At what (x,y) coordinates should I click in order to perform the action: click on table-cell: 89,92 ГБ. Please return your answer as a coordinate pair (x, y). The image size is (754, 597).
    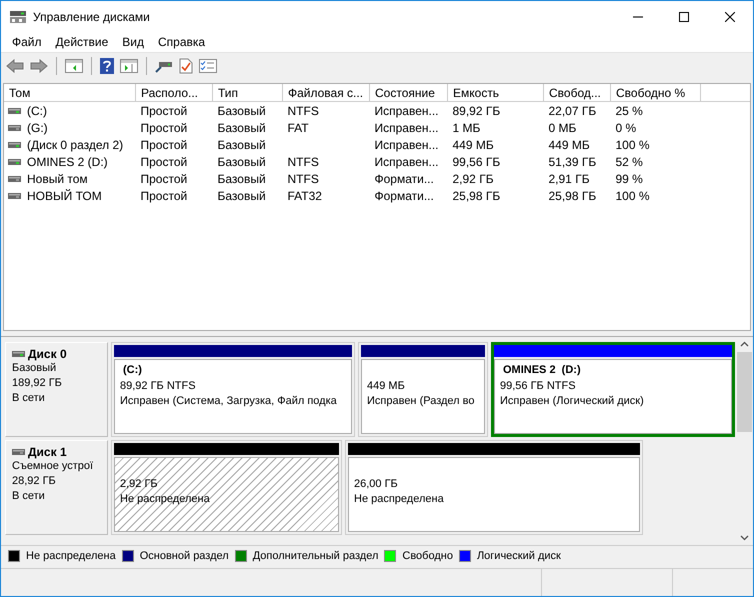
    Looking at the image, I should click on (476, 111).